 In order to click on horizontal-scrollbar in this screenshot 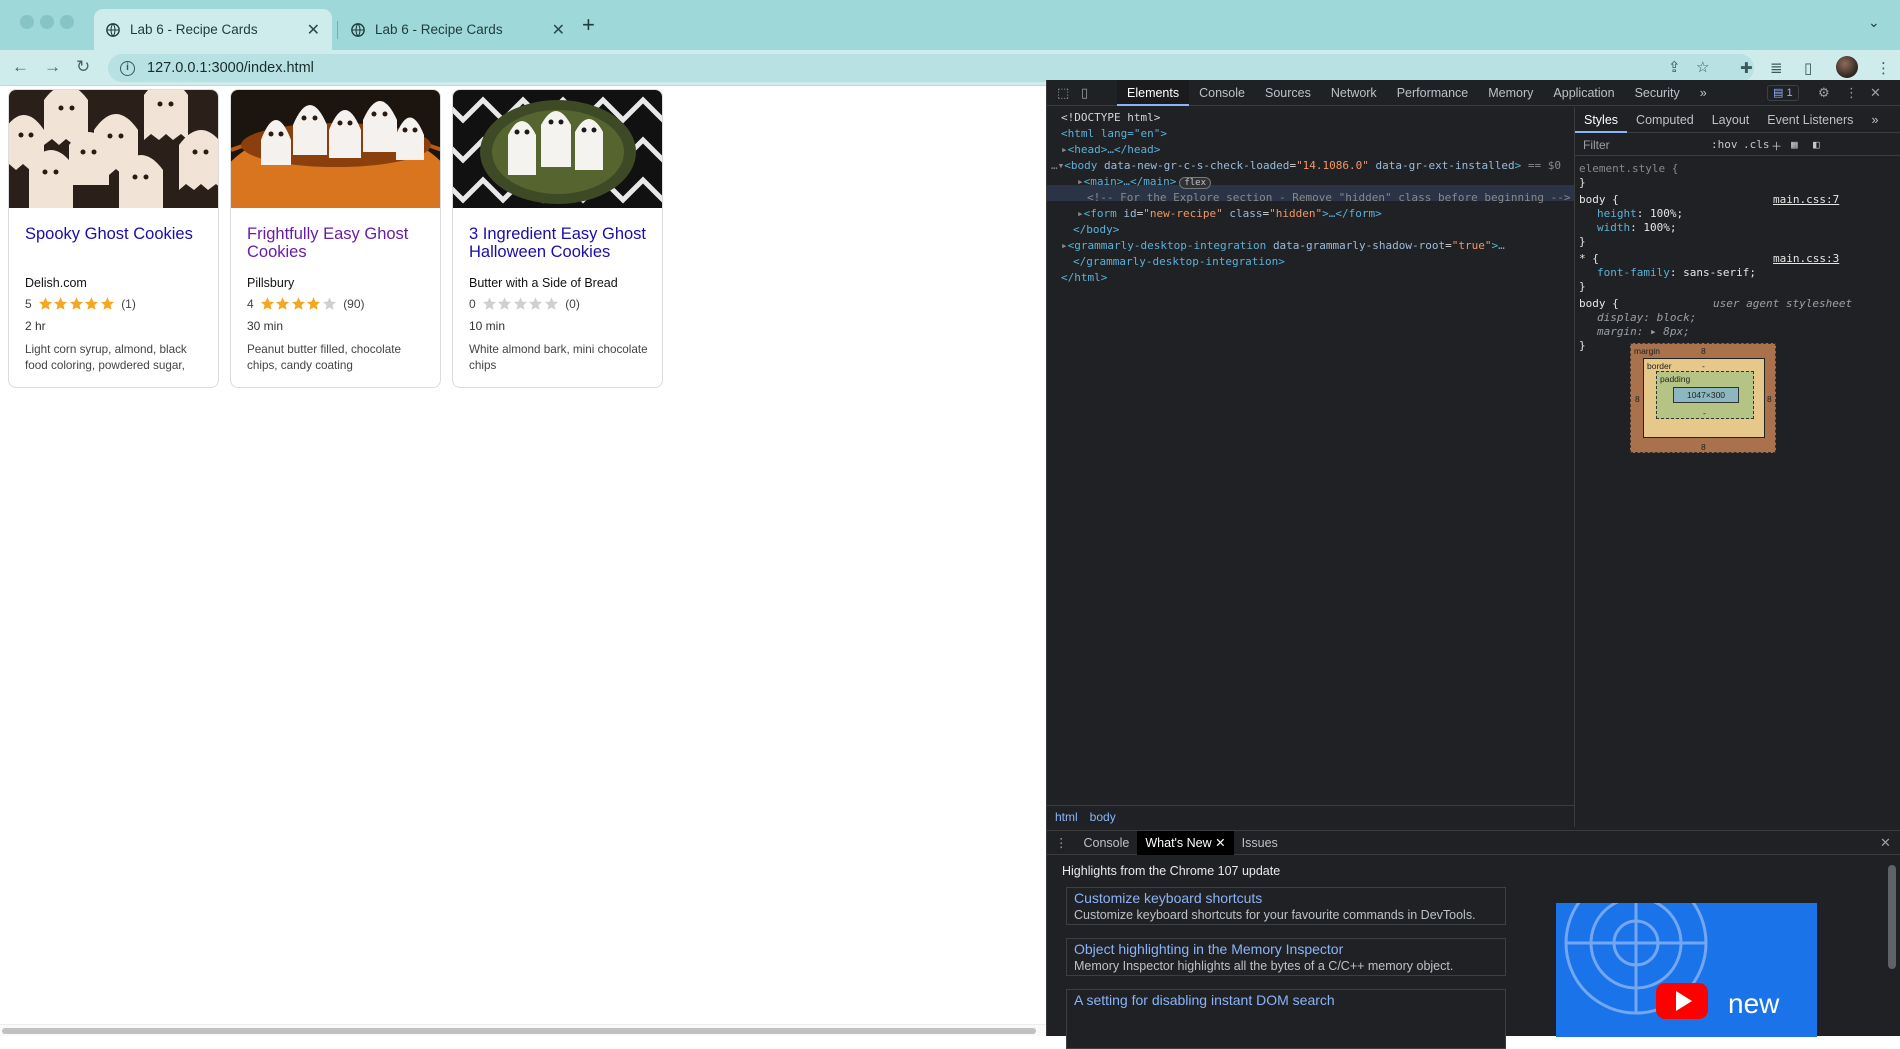, I will do `click(523, 1030)`.